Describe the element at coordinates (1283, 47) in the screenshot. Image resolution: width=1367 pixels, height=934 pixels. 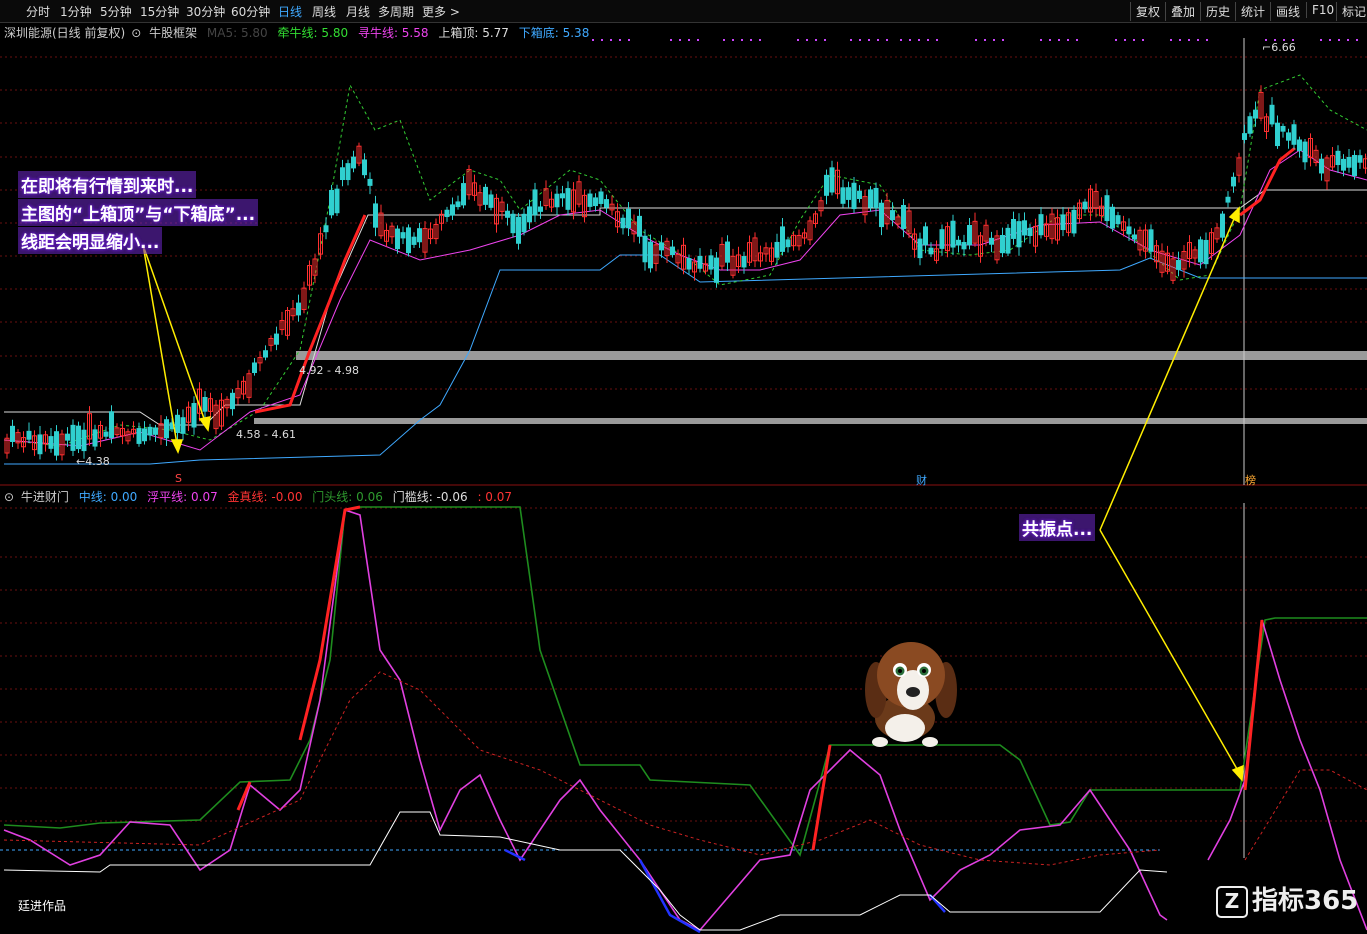
I see `peak-value: 6.66` at that location.